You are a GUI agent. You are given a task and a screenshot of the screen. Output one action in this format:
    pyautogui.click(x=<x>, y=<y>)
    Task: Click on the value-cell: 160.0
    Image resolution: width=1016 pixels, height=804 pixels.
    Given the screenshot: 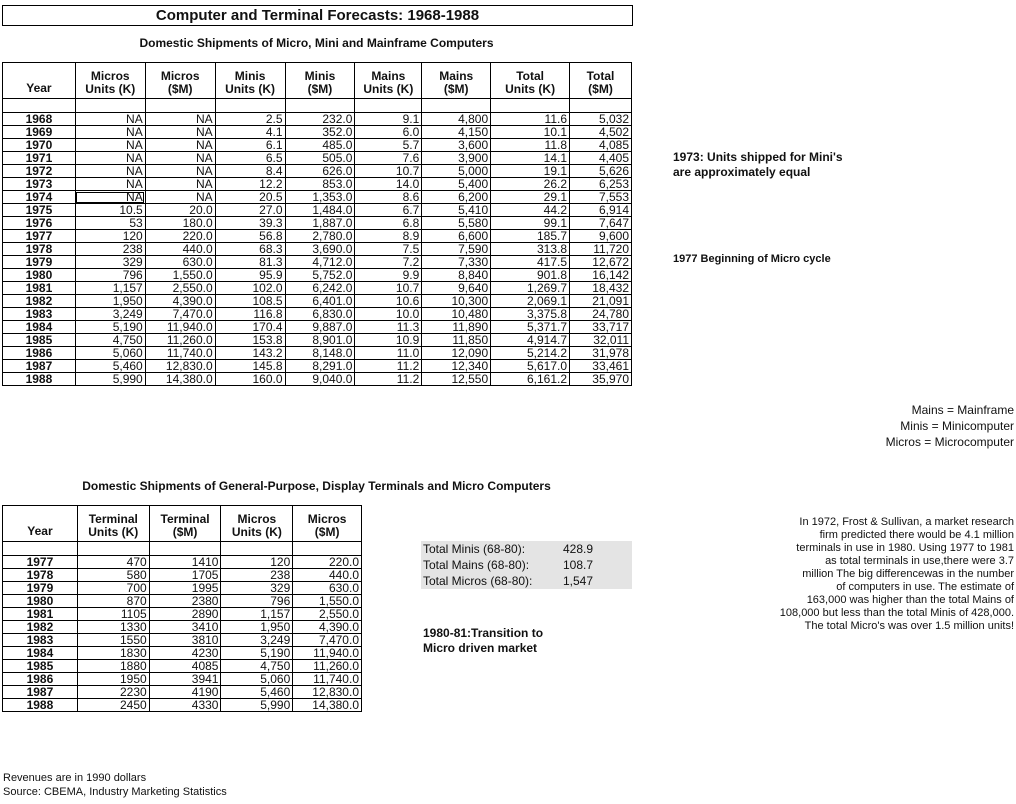 What is the action you would take?
    pyautogui.click(x=250, y=379)
    